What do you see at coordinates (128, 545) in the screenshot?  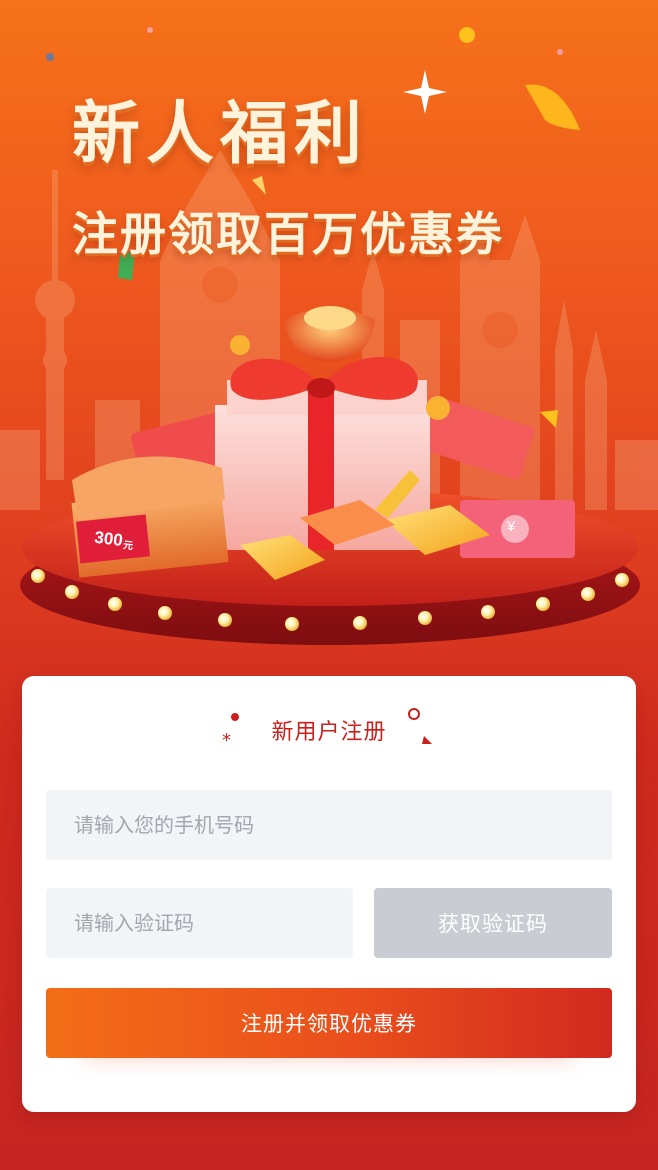 I see `coupon-unit: 元` at bounding box center [128, 545].